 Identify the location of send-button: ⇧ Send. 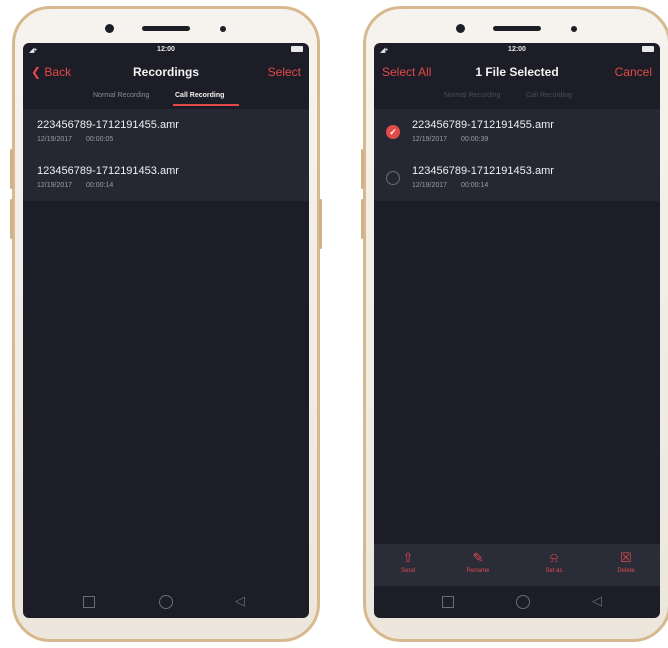
(408, 562).